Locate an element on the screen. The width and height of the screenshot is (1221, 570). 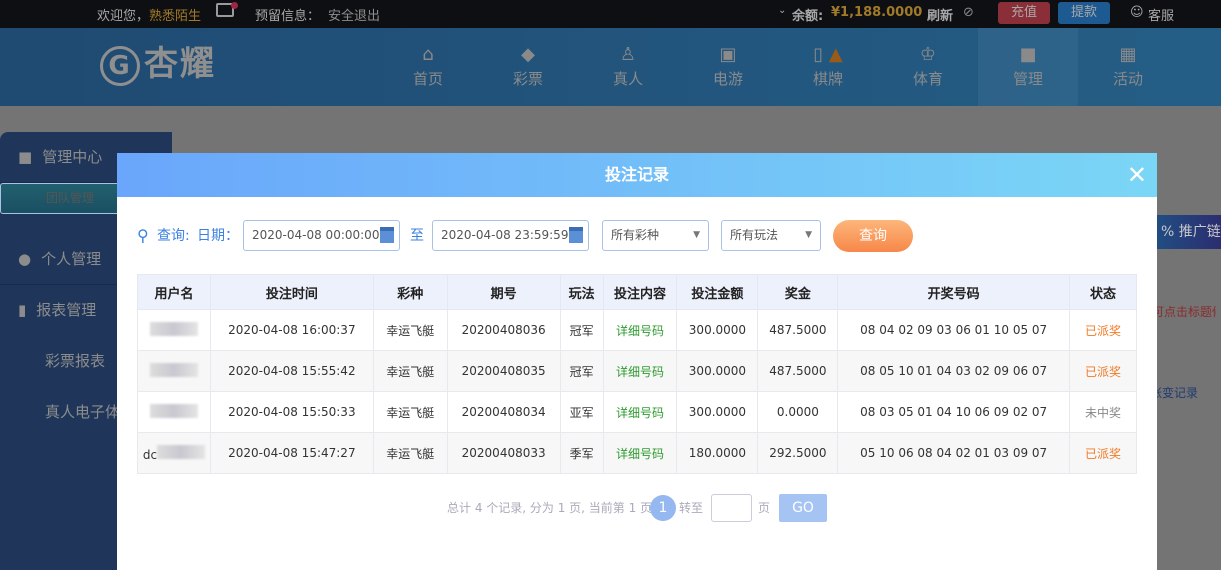
cell-issue: 20200408034 is located at coordinates (503, 412).